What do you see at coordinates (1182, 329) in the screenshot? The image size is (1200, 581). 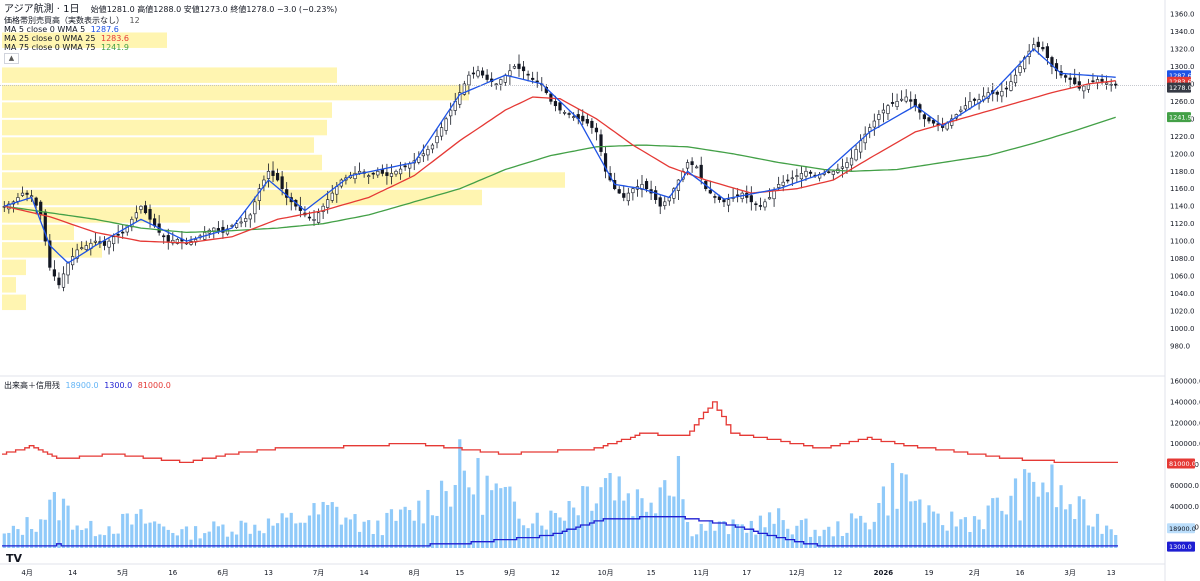 I see `price-tick-label: 1000.0` at bounding box center [1182, 329].